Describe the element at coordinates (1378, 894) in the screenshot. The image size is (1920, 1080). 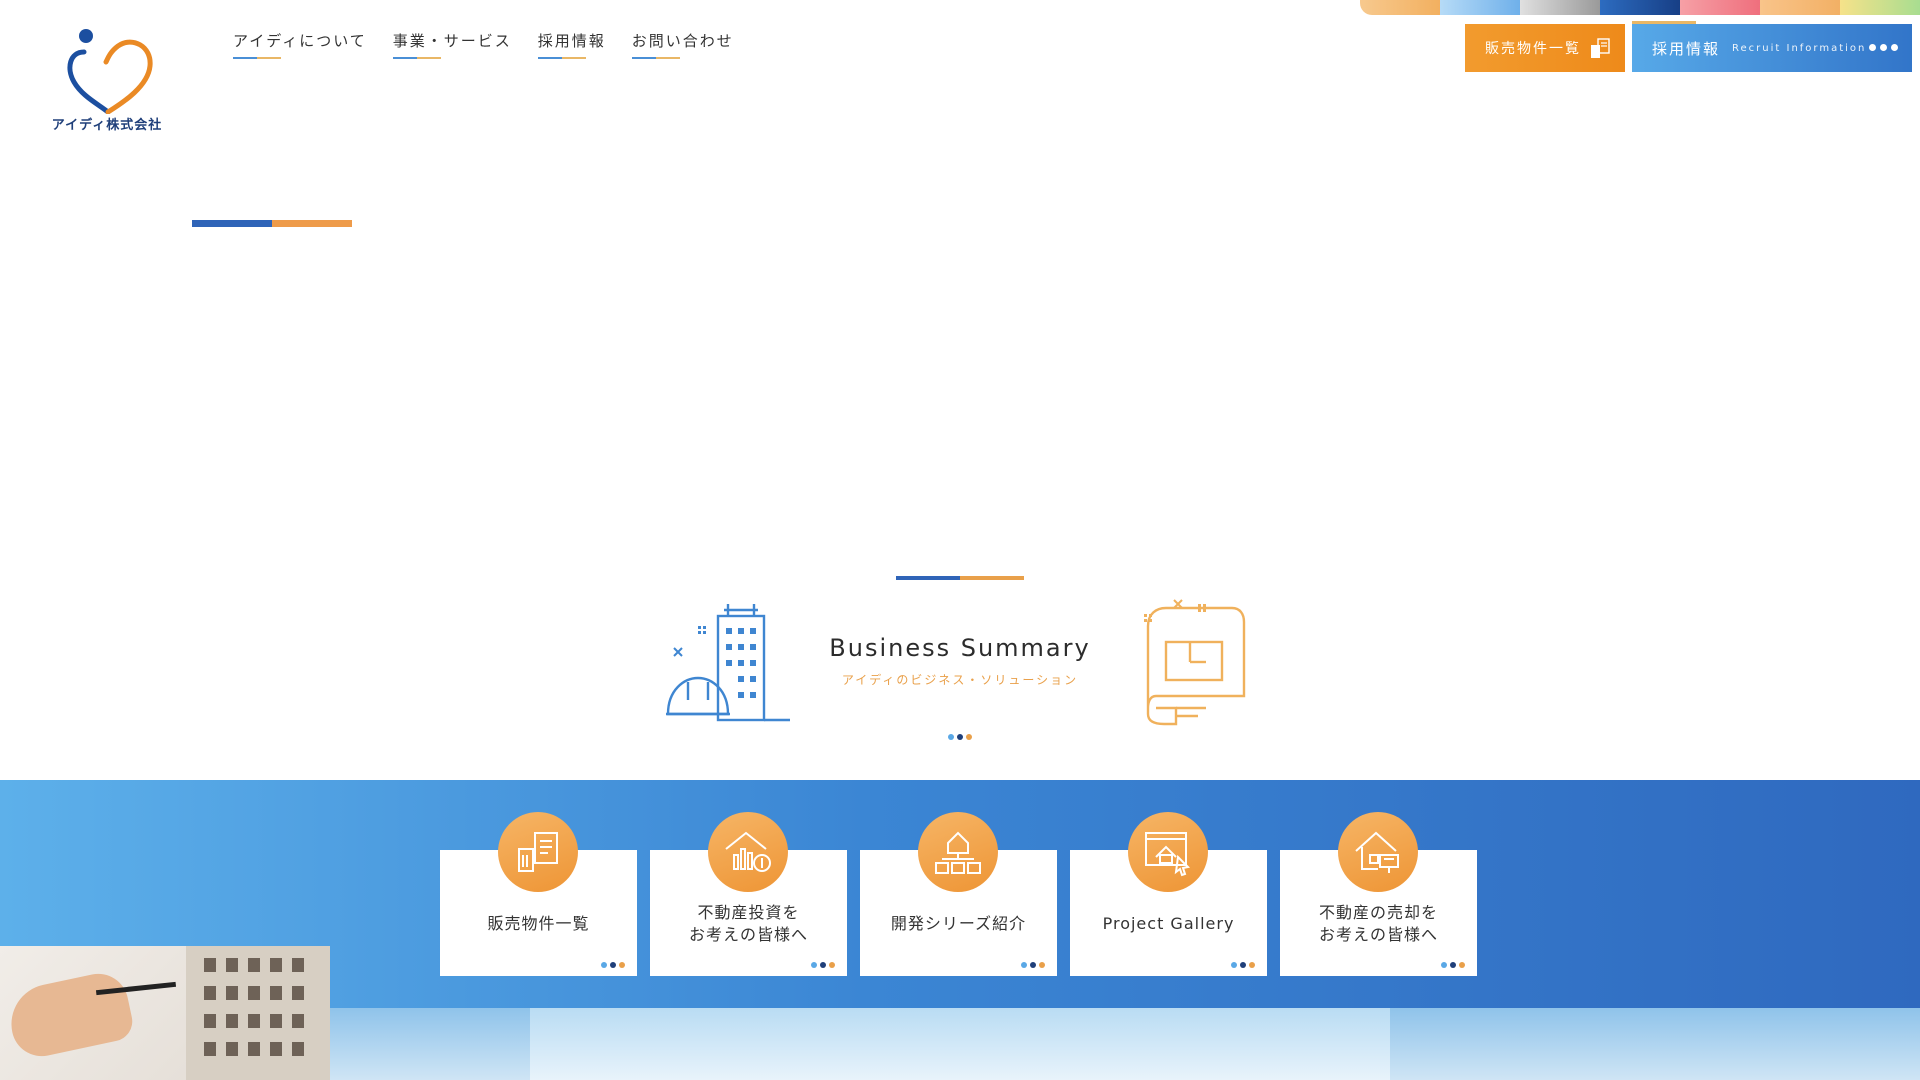
I see `card-sell-property: 不動産の売却を お考えの皆様へ` at that location.